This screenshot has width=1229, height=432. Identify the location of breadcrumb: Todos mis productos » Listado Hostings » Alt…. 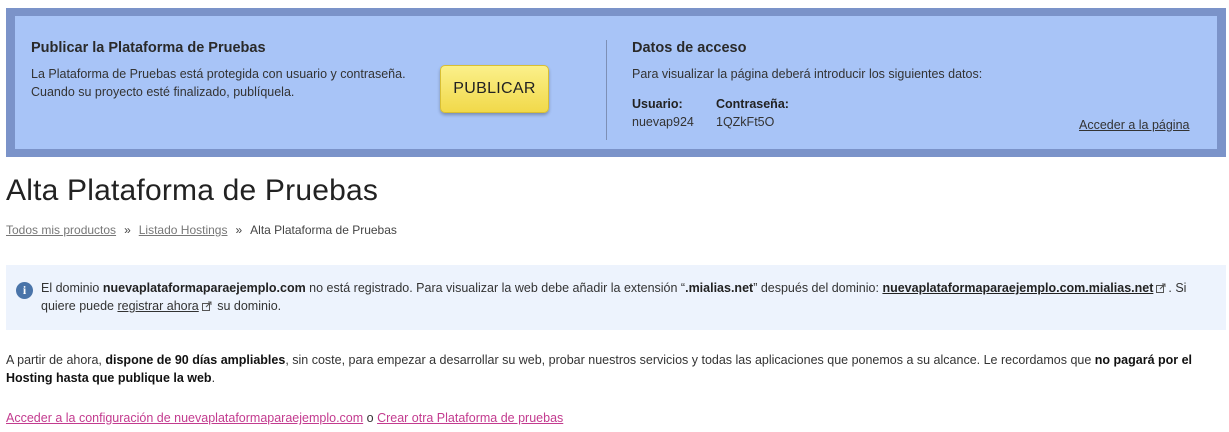
(201, 230).